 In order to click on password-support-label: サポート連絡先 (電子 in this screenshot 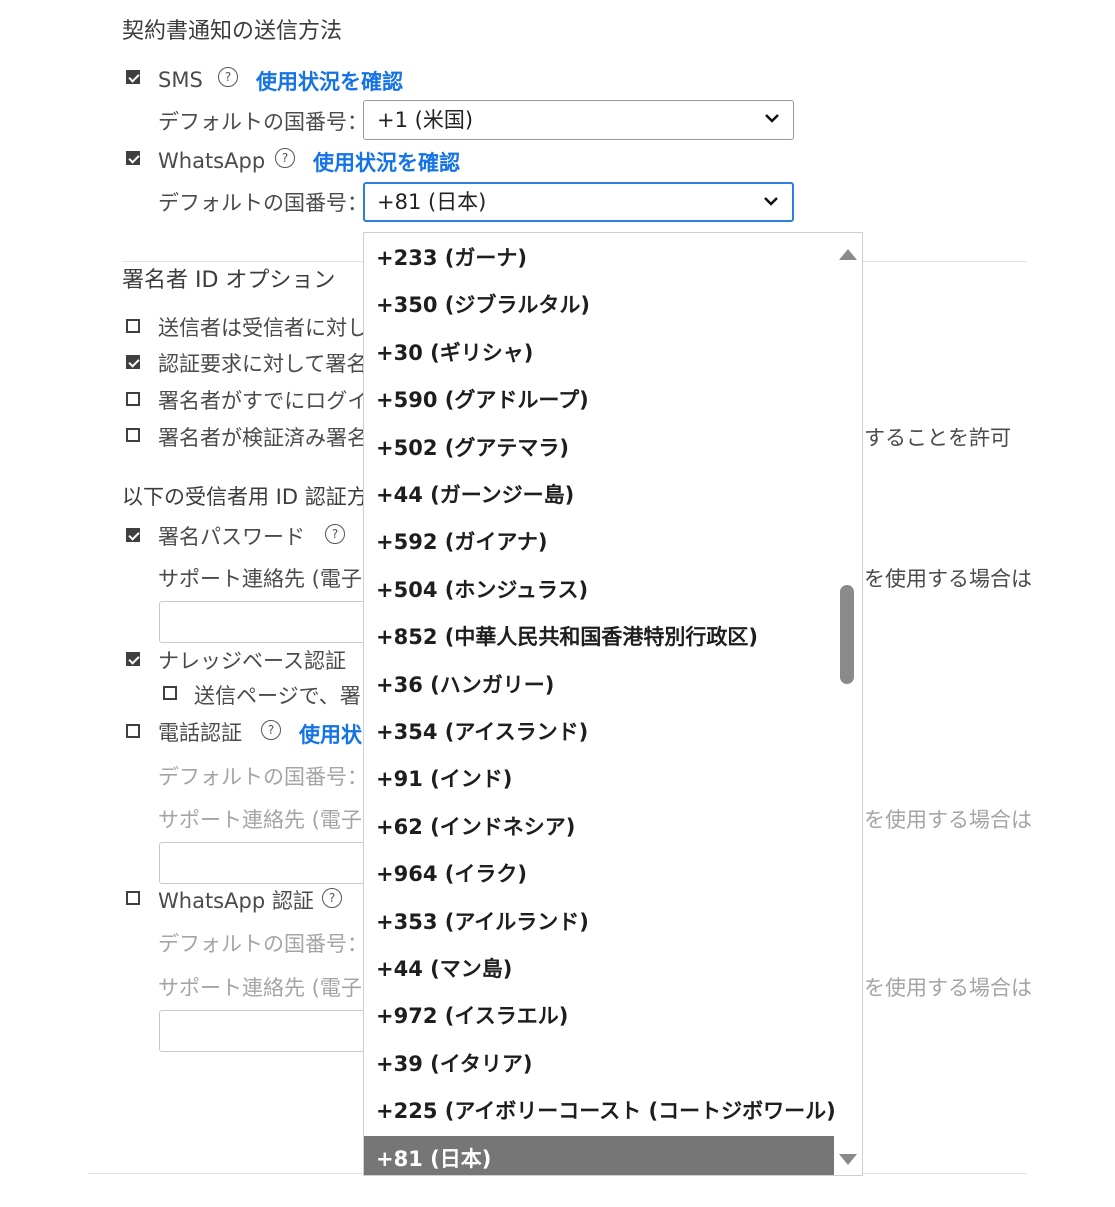, I will do `click(260, 579)`.